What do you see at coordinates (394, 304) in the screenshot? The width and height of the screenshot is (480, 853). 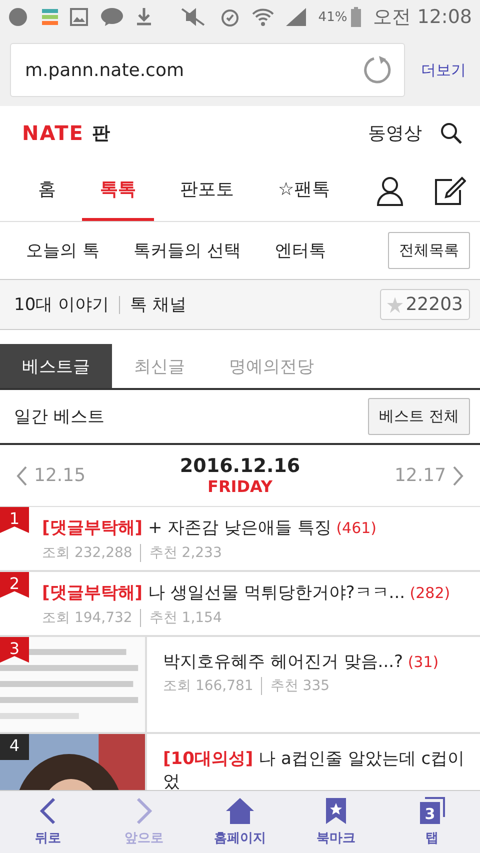 I see `star-icon` at bounding box center [394, 304].